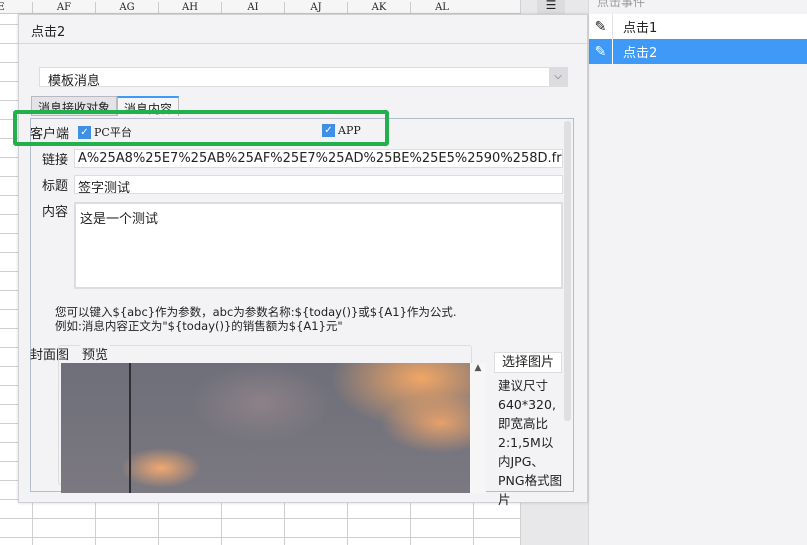 The image size is (807, 545). What do you see at coordinates (478, 428) in the screenshot?
I see `preview-scrollbar: ▲` at bounding box center [478, 428].